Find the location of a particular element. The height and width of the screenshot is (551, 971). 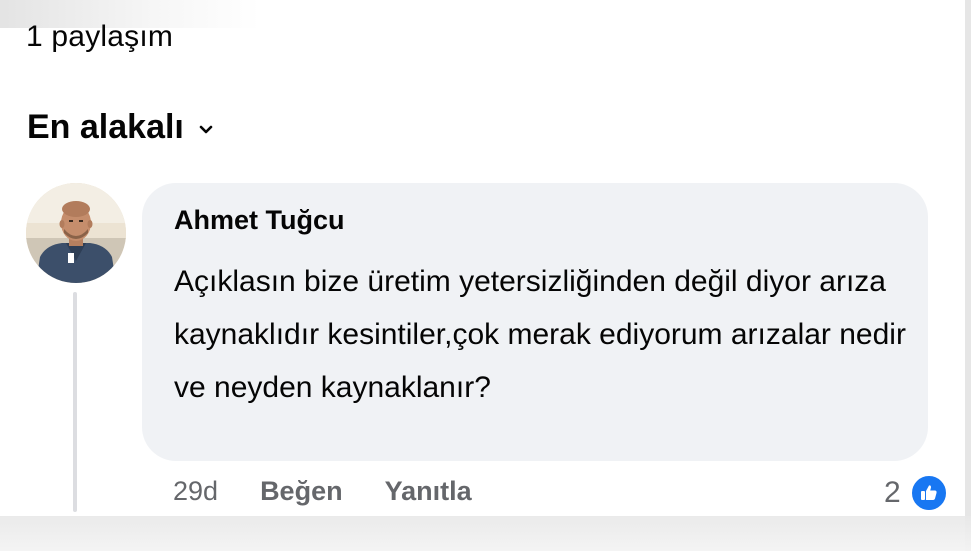

sort-selector: En alakalı is located at coordinates (120, 127).